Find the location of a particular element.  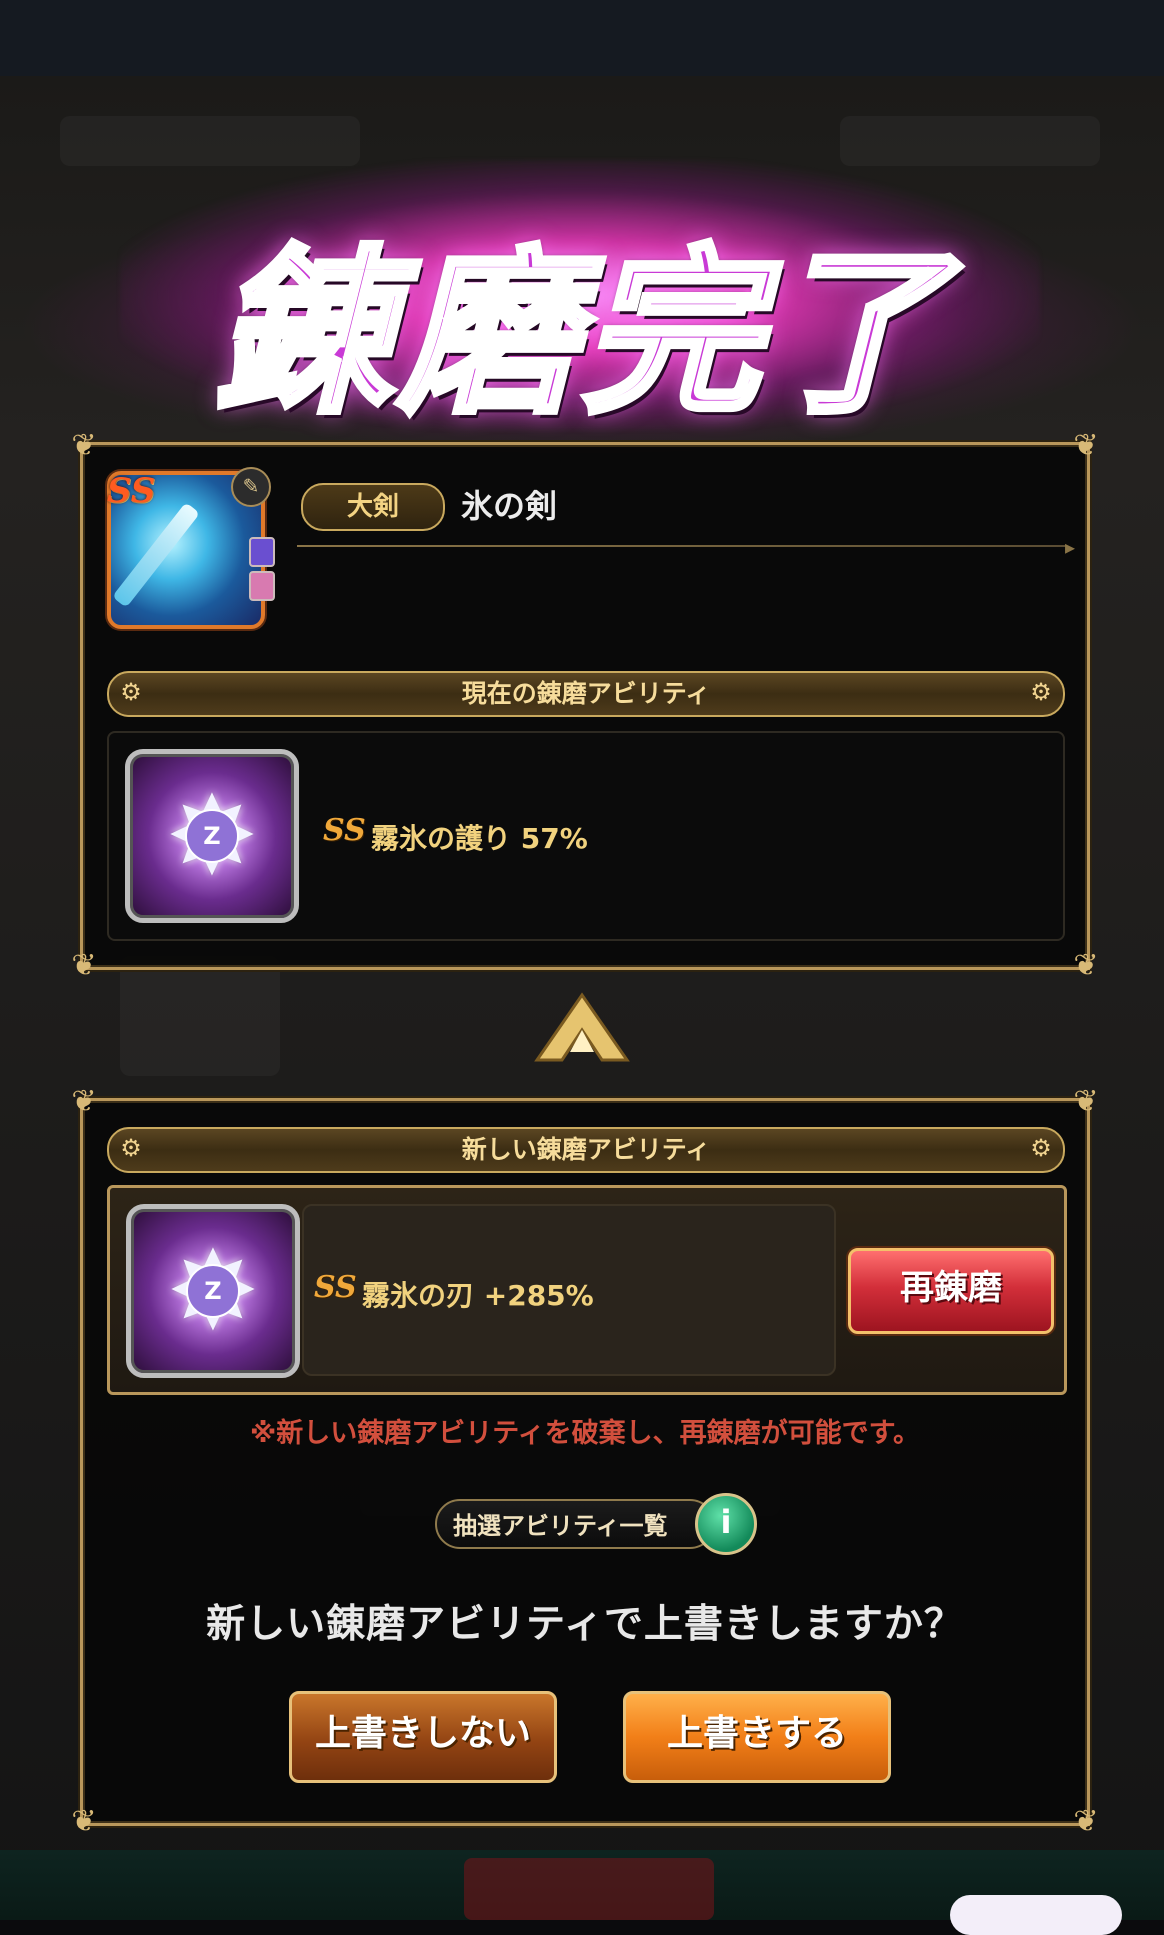

new-ability-row: ✸ Z SS 霧氷の刃 +285% 再錬磨 is located at coordinates (587, 1290).